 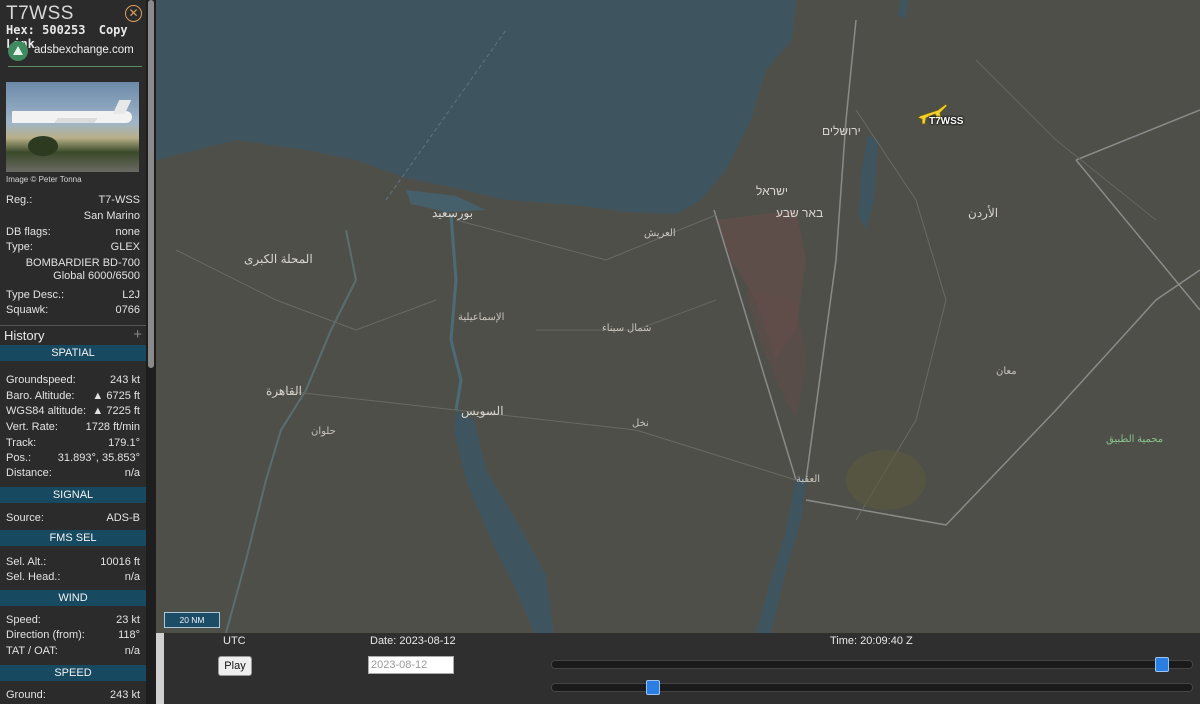 I want to click on play-button: Play, so click(x=235, y=666).